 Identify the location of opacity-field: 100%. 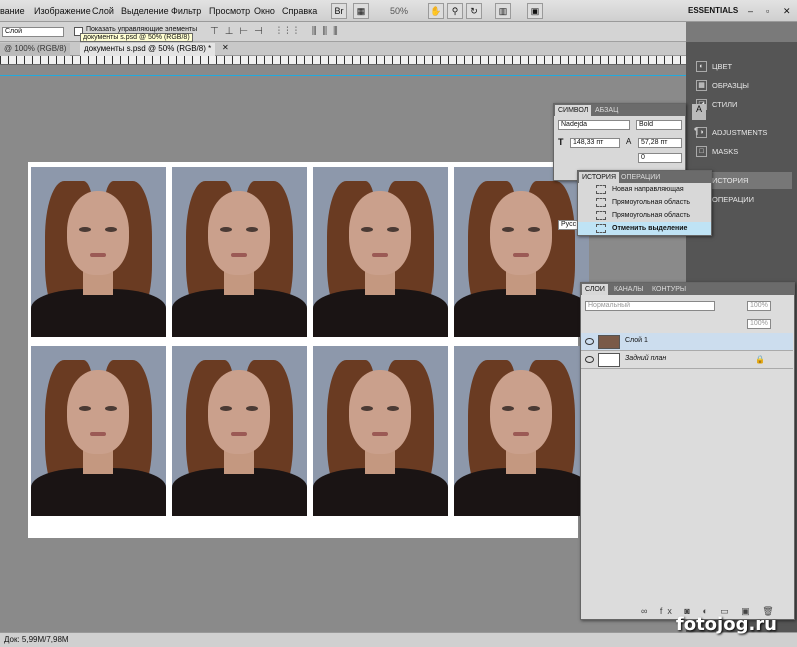
(759, 306).